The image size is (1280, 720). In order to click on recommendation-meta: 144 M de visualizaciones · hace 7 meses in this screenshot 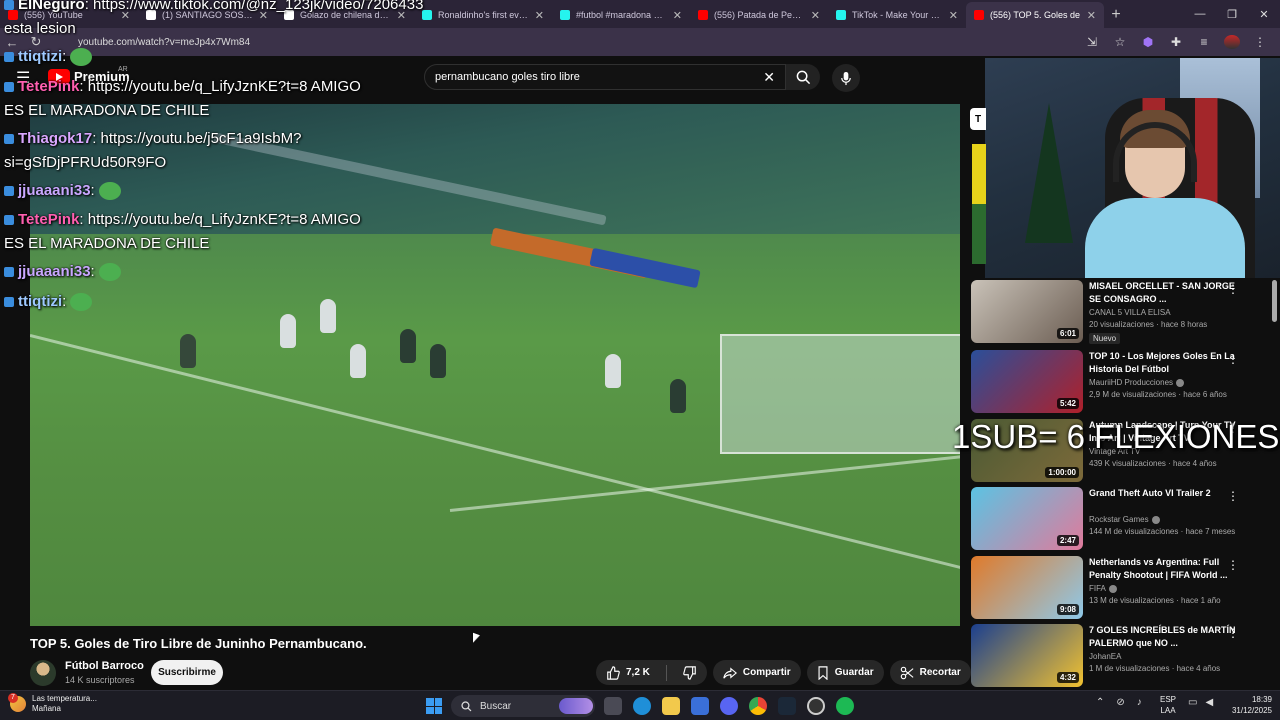, I will do `click(1162, 531)`.